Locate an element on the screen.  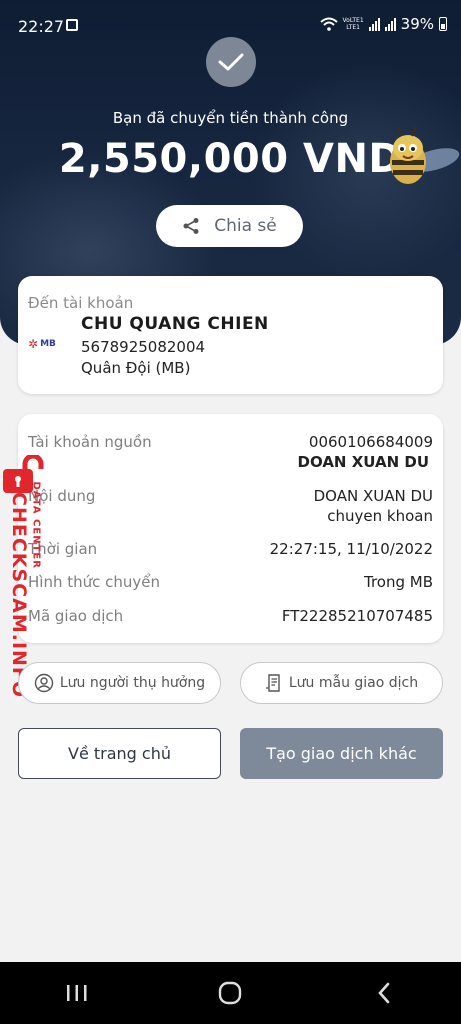
bee-mascot-icon is located at coordinates (425, 155).